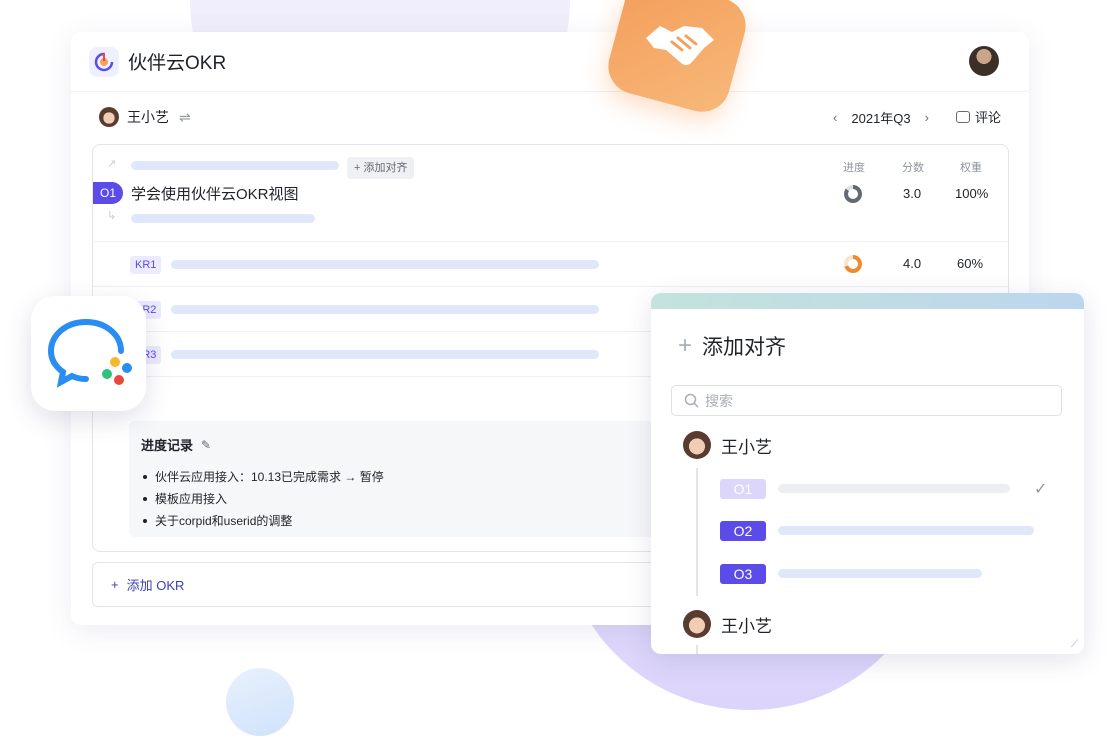  What do you see at coordinates (962, 116) in the screenshot?
I see `comment-icon` at bounding box center [962, 116].